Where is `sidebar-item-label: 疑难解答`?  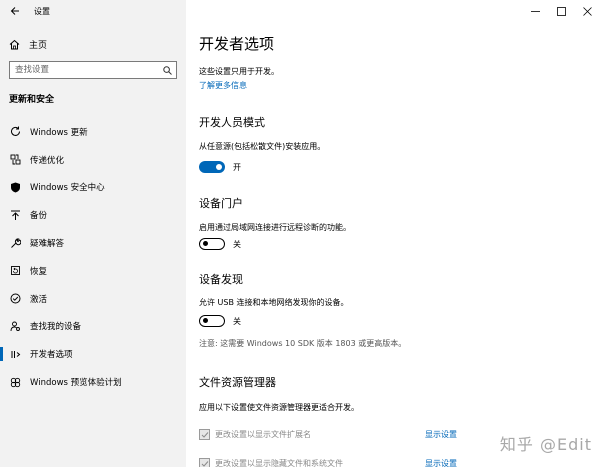
sidebar-item-label: 疑难解答 is located at coordinates (47, 244).